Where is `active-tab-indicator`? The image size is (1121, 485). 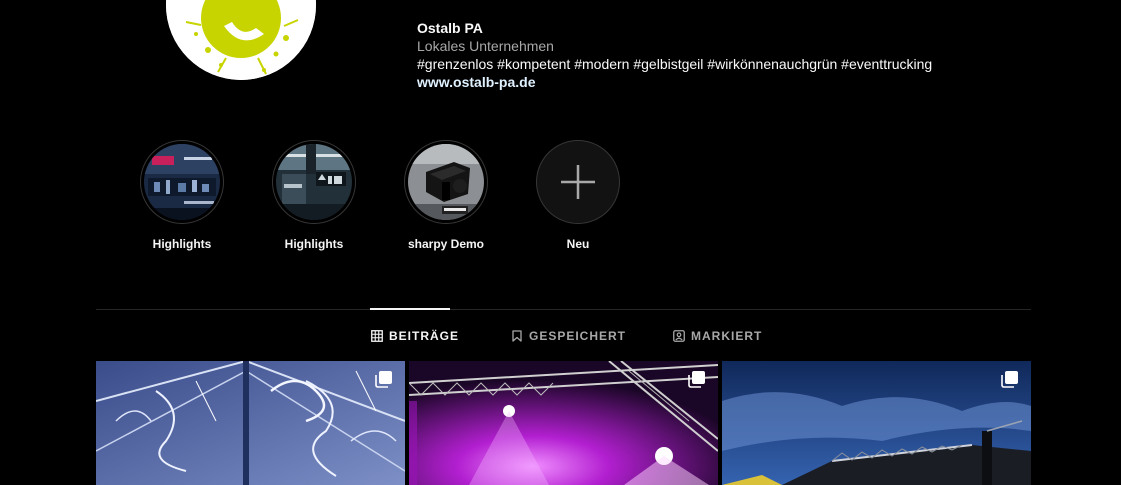
active-tab-indicator is located at coordinates (410, 309).